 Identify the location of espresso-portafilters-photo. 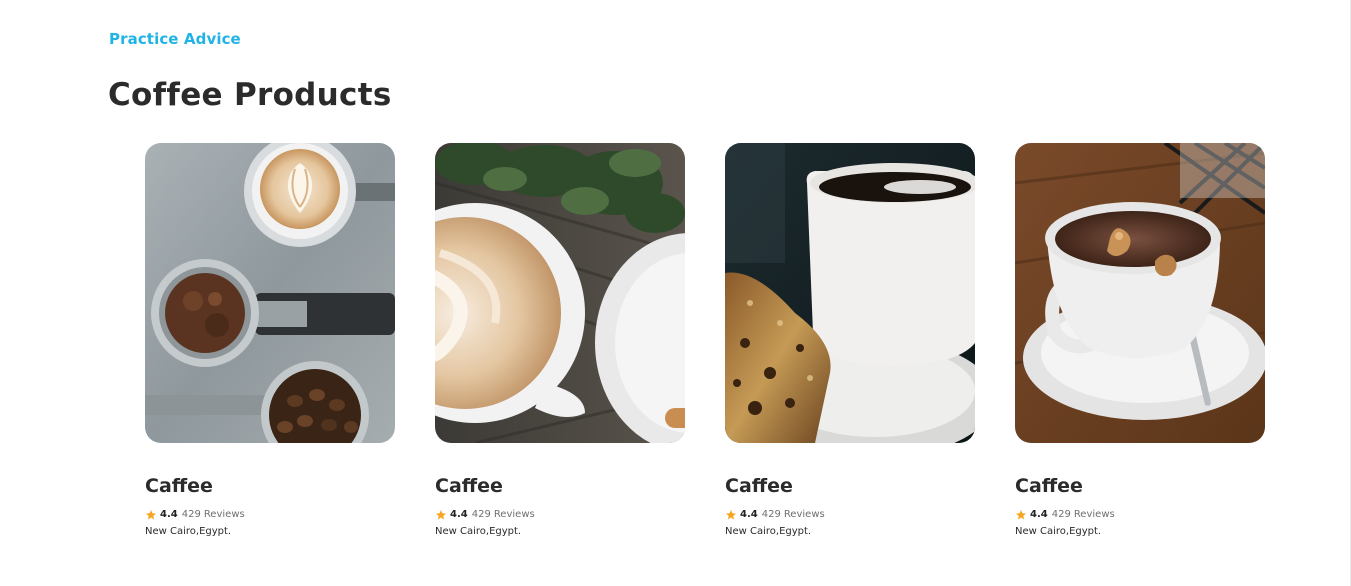
(270, 293).